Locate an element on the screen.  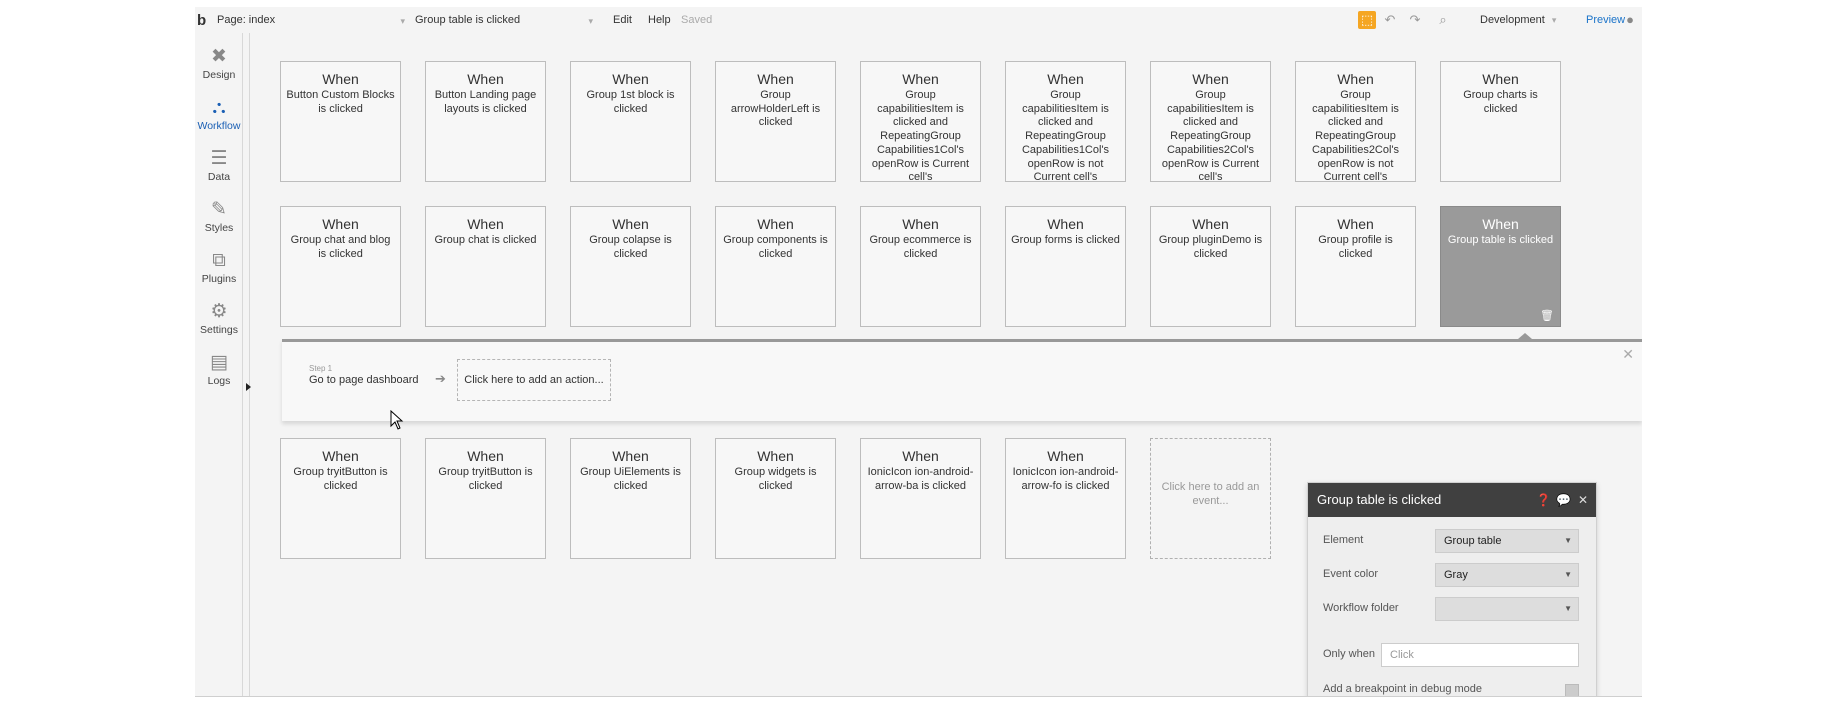
event-card-selected: When Group table is clicked 🗑 is located at coordinates (1500, 266).